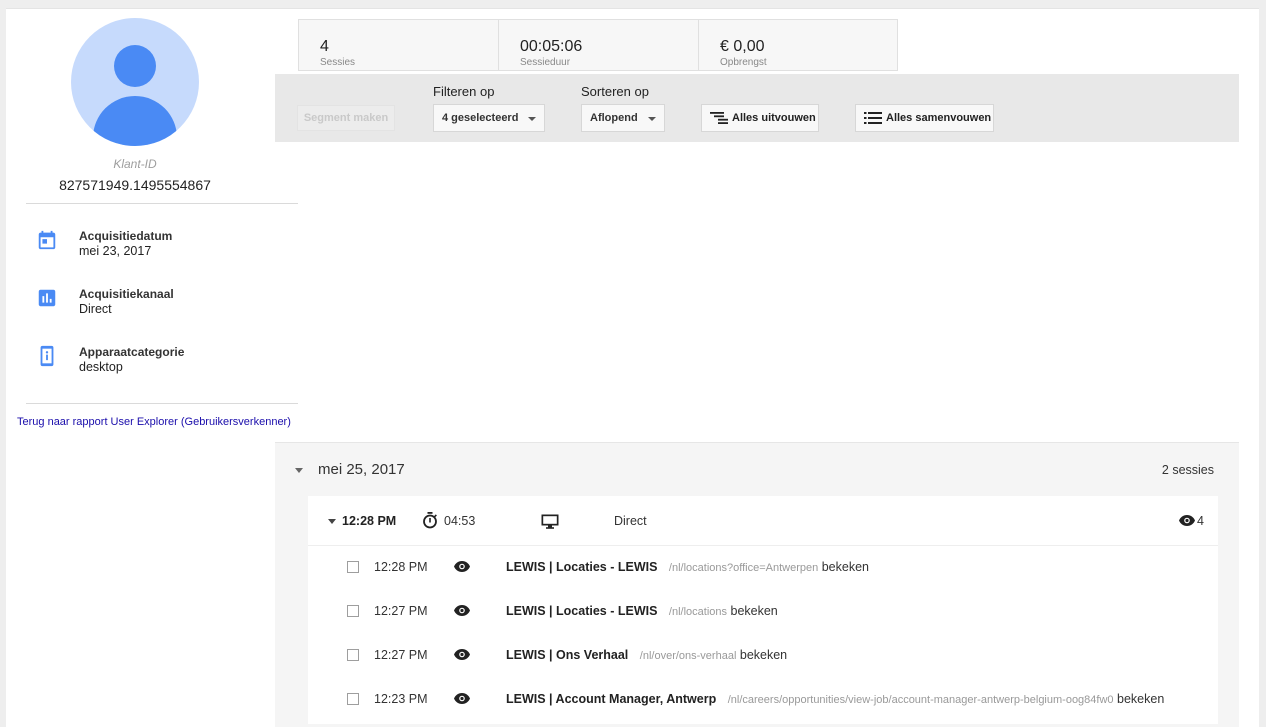 This screenshot has height=727, width=1266. What do you see at coordinates (743, 62) in the screenshot?
I see `metric-label: Opbrengst` at bounding box center [743, 62].